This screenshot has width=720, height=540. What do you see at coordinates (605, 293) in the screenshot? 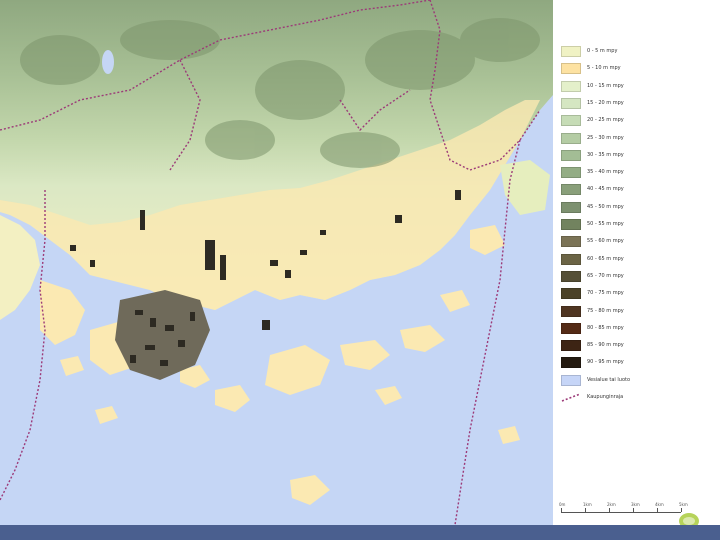
I see `legend-label: 70 - 75 m mpy` at bounding box center [605, 293].